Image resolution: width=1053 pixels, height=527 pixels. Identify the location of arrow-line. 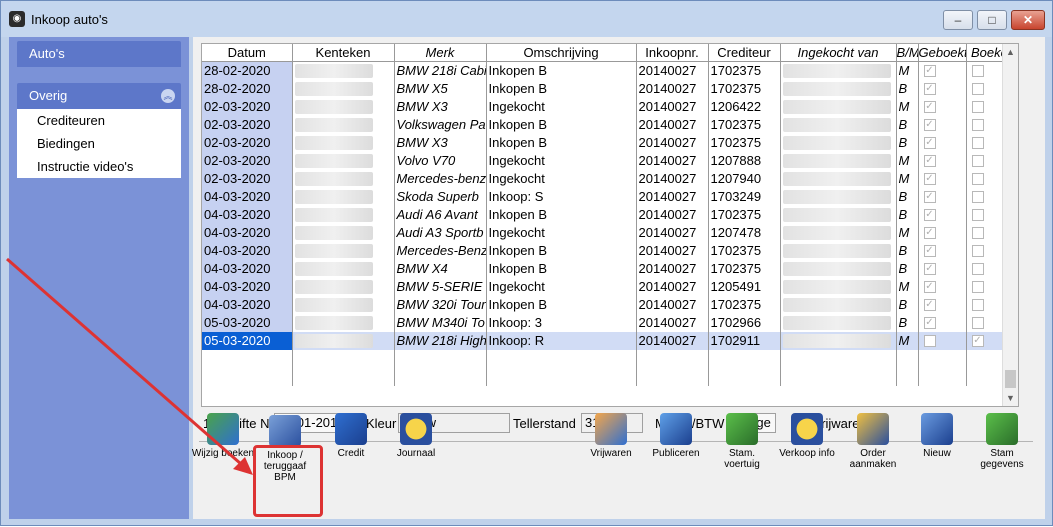
(128, 365).